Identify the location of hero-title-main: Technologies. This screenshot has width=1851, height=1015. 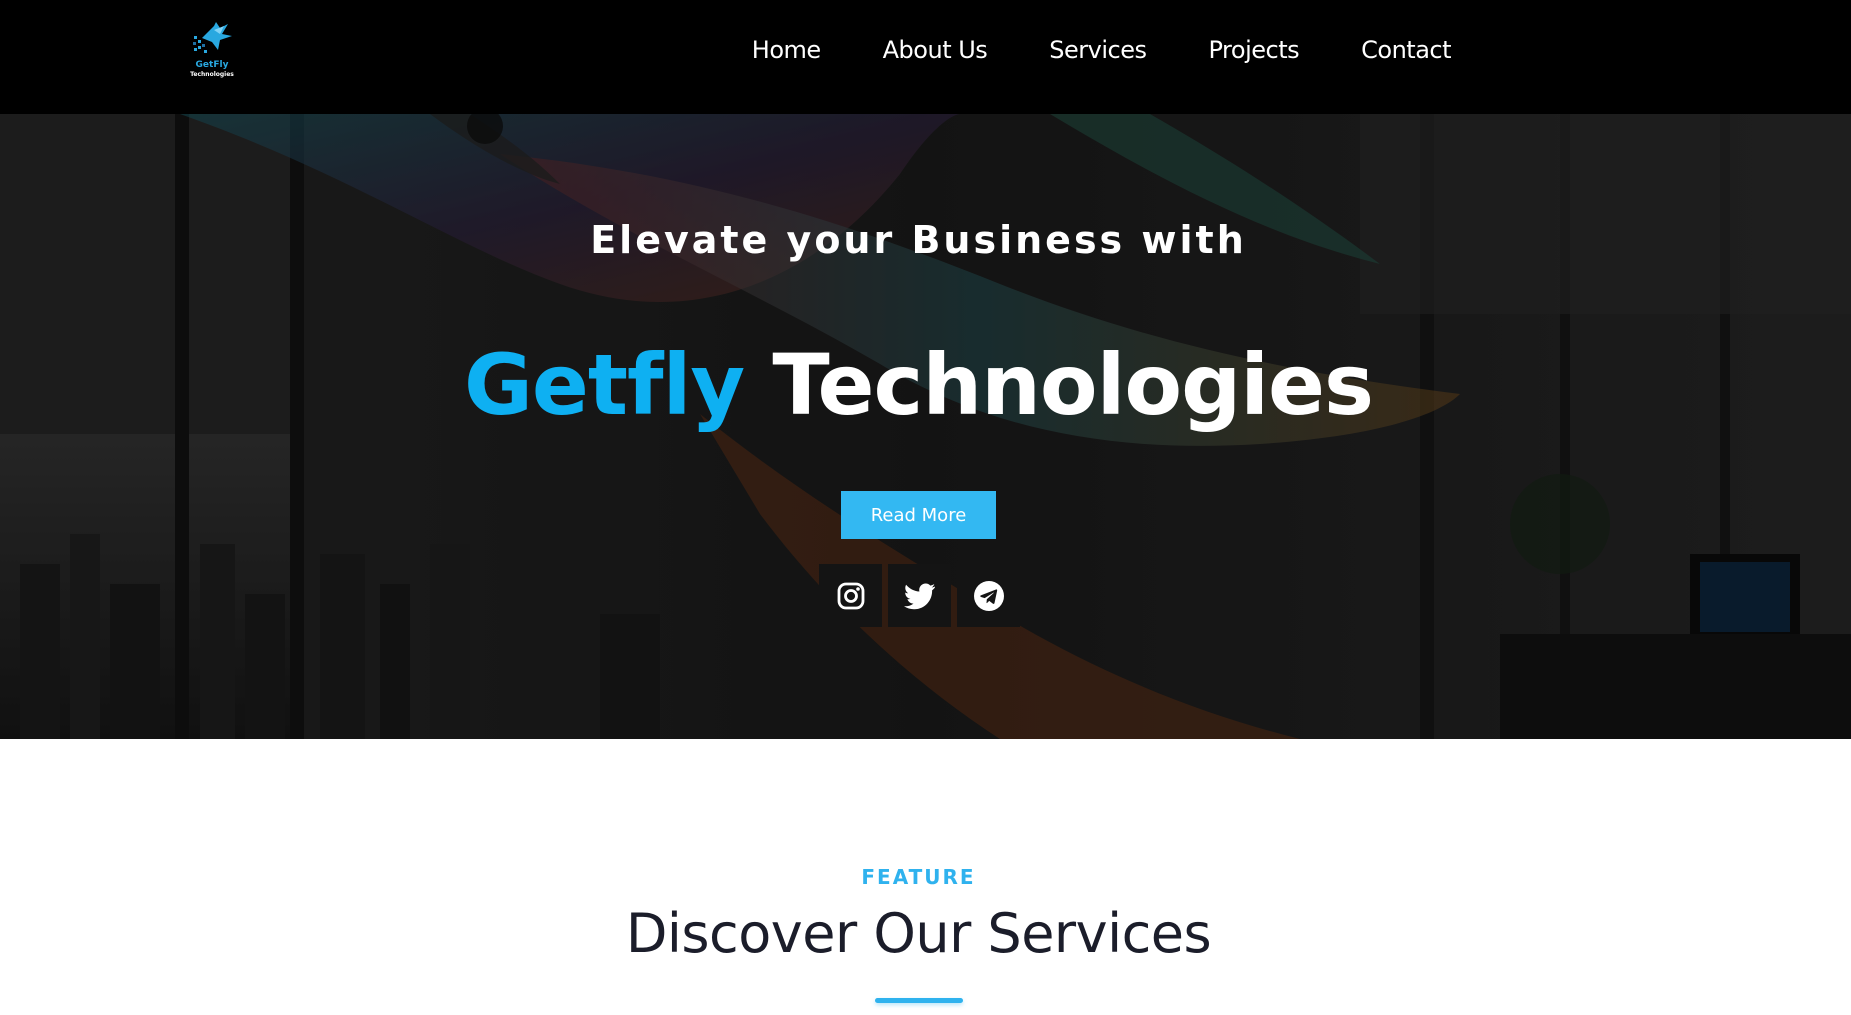
(1073, 385).